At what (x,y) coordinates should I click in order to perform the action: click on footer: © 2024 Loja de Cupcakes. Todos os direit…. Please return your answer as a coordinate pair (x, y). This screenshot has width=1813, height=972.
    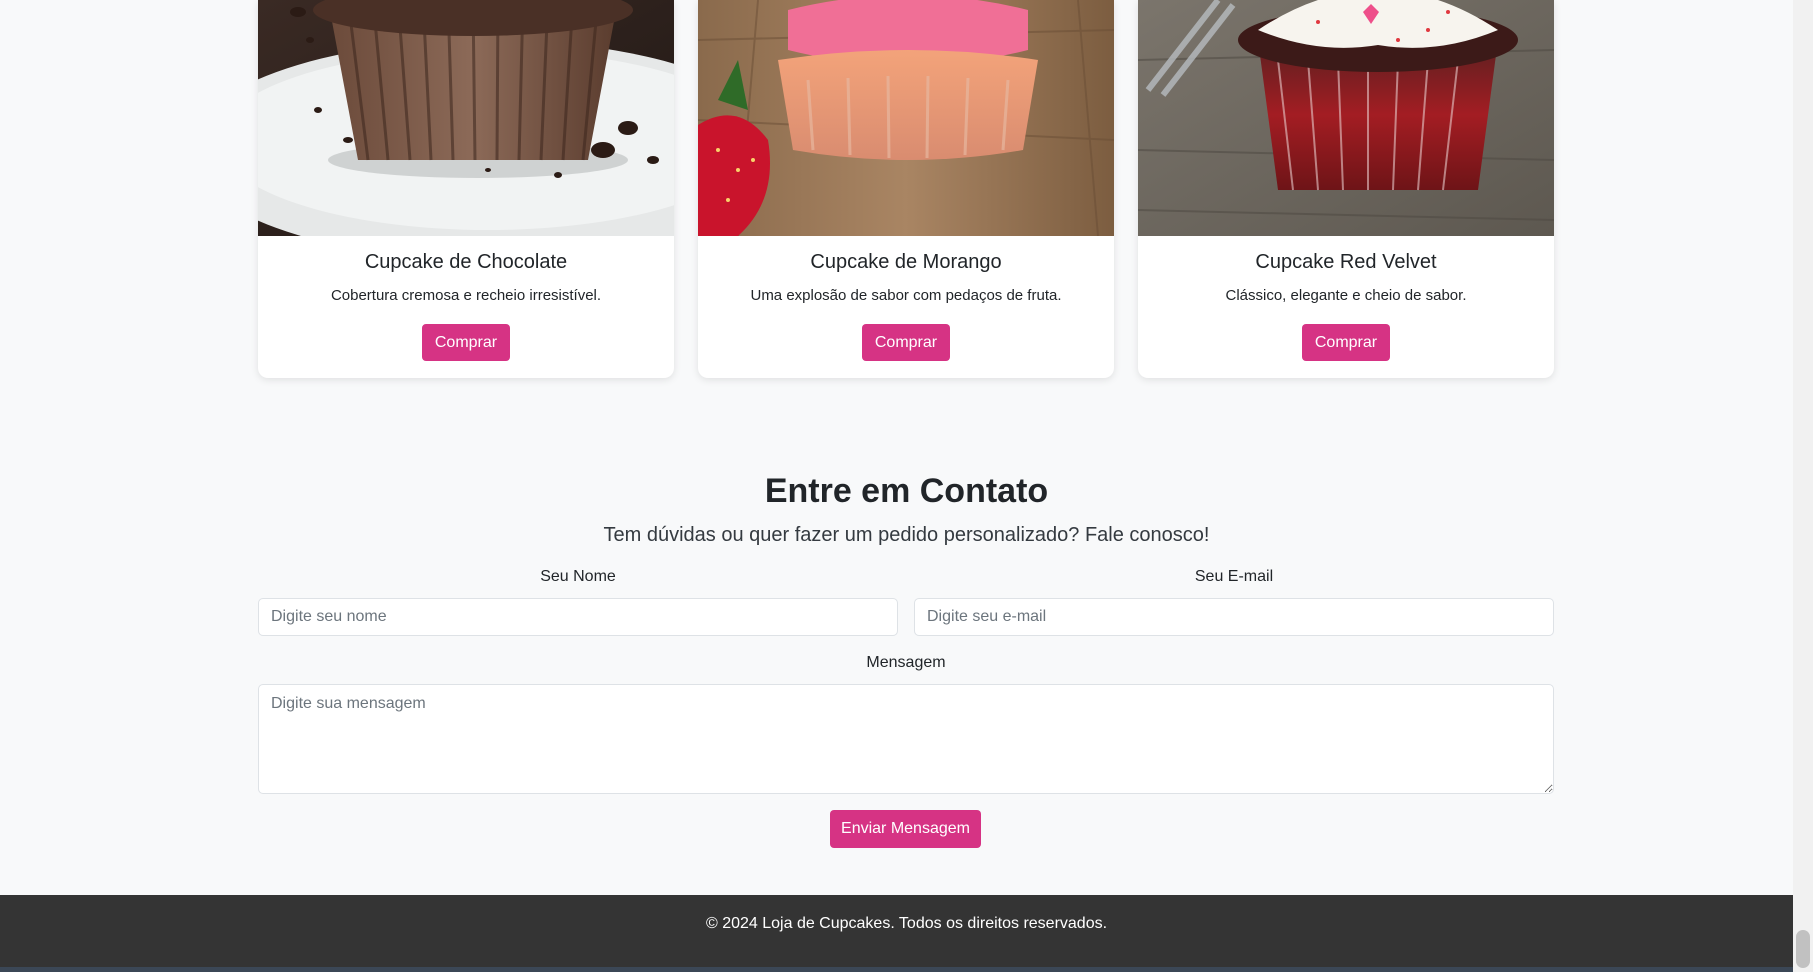
    Looking at the image, I should click on (906, 931).